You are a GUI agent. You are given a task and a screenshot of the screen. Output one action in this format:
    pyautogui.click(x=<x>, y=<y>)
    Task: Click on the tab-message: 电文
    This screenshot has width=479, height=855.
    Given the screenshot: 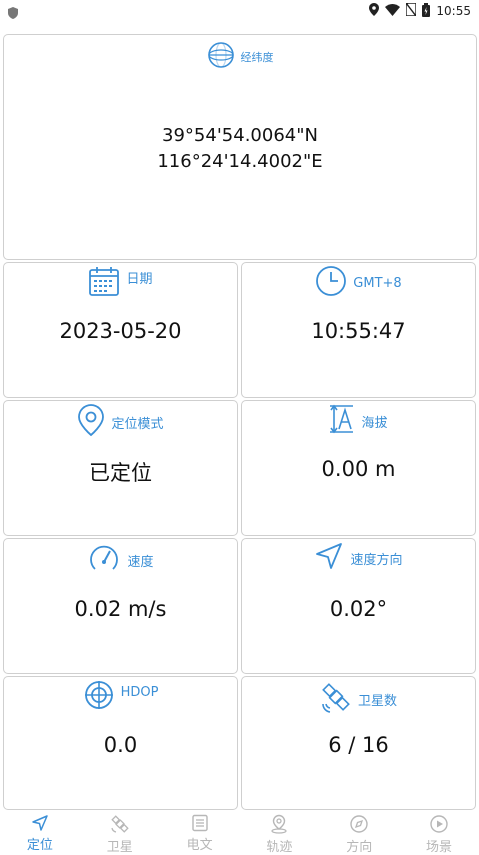 What is the action you would take?
    pyautogui.click(x=200, y=830)
    